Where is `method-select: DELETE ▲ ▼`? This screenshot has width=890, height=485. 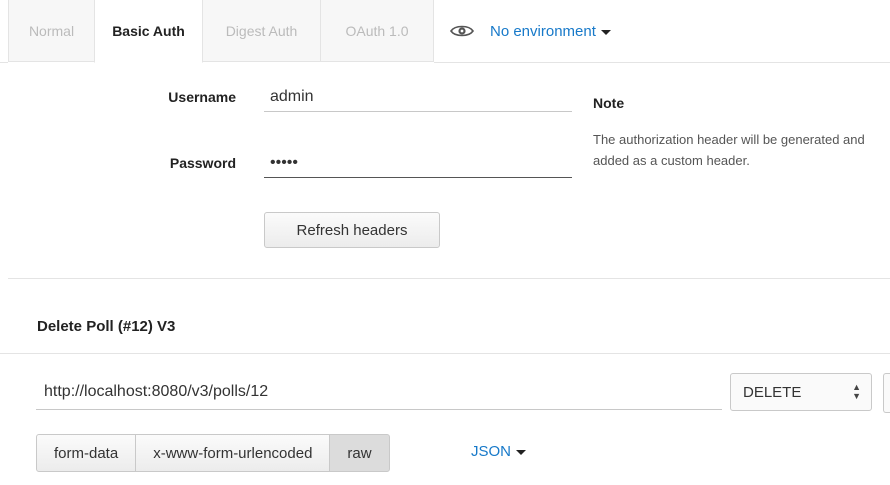
method-select: DELETE ▲ ▼ is located at coordinates (801, 392).